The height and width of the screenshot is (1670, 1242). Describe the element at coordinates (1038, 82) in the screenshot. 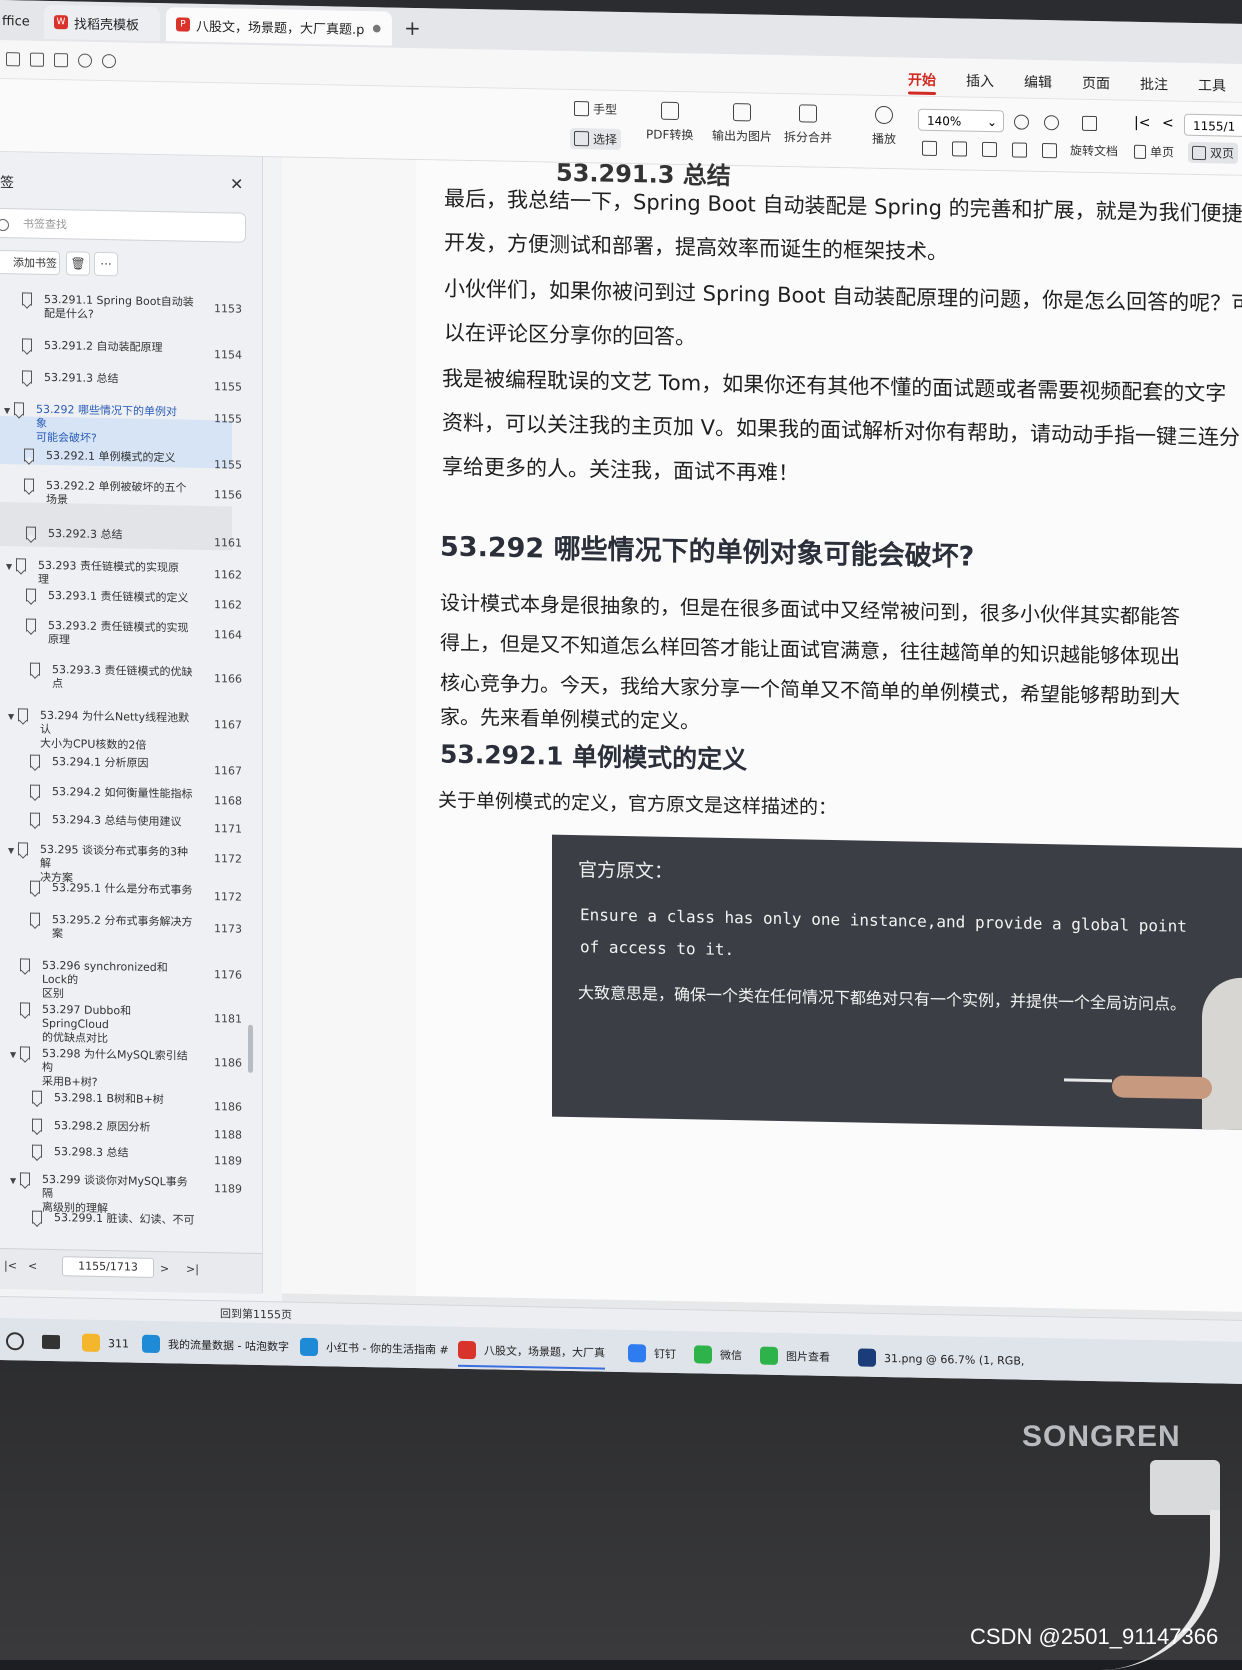

I see `menu-edit: 编辑` at that location.